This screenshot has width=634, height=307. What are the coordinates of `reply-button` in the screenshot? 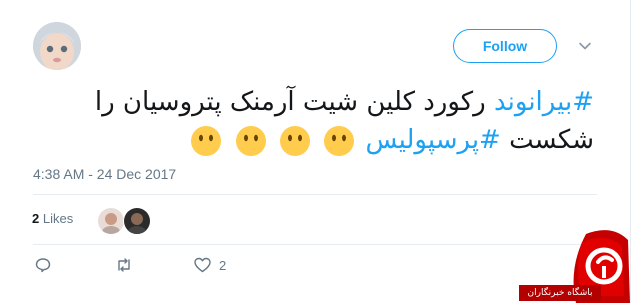 It's located at (43, 265).